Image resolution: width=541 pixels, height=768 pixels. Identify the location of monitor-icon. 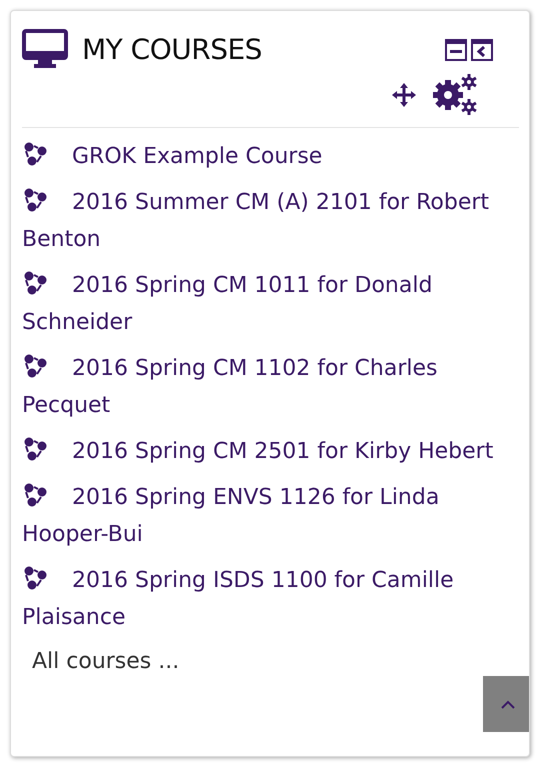
(45, 49).